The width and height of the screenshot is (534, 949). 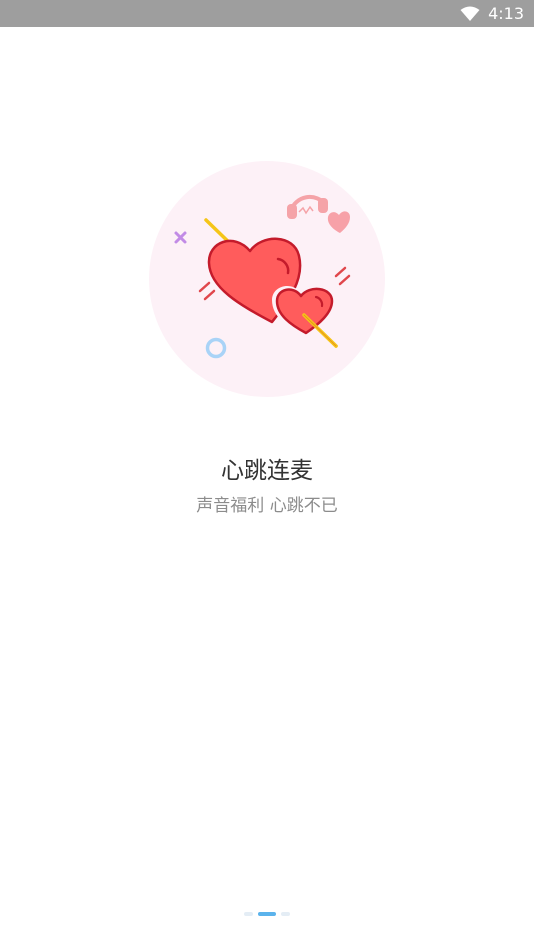 I want to click on page-dot-active, so click(x=267, y=914).